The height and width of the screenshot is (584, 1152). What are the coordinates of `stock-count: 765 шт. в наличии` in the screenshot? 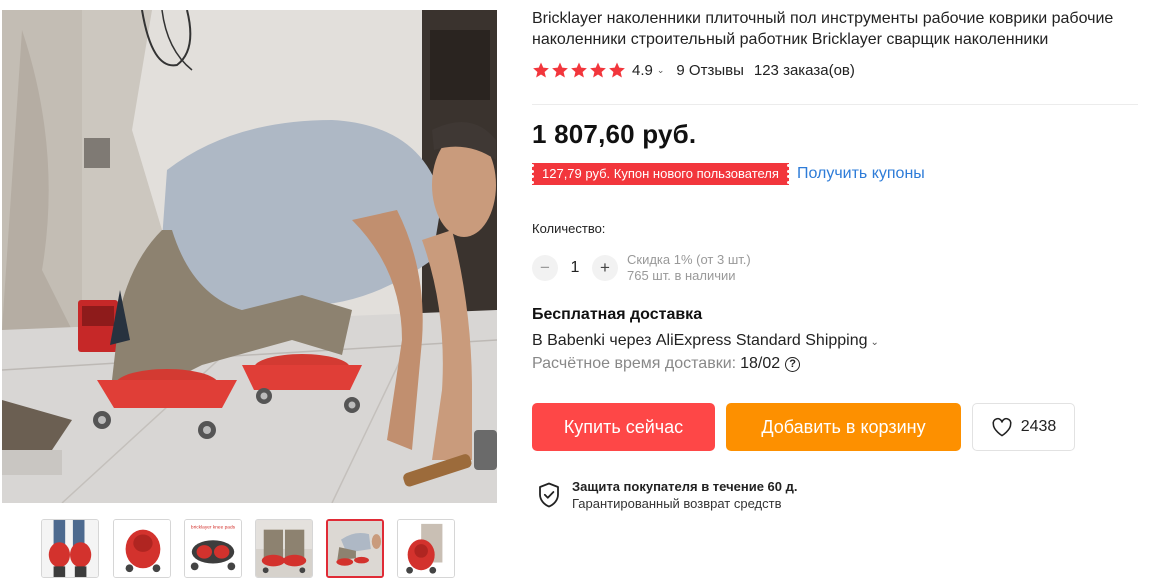 It's located at (681, 275).